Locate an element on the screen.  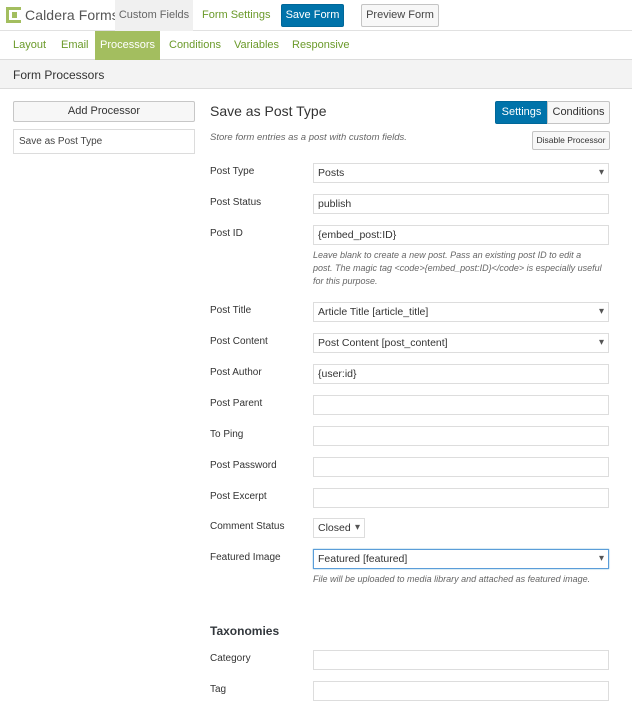
post-title-label: Post Title is located at coordinates (231, 310).